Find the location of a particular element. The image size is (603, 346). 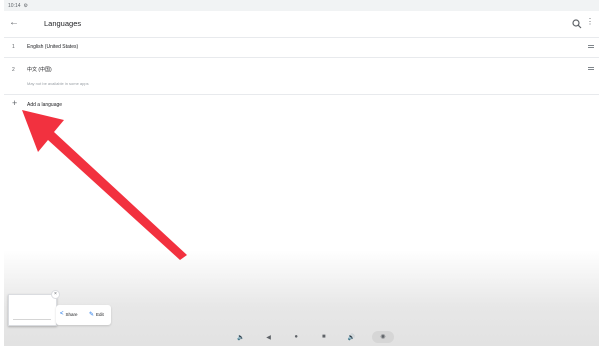

language-name: English (United States) is located at coordinates (53, 47).